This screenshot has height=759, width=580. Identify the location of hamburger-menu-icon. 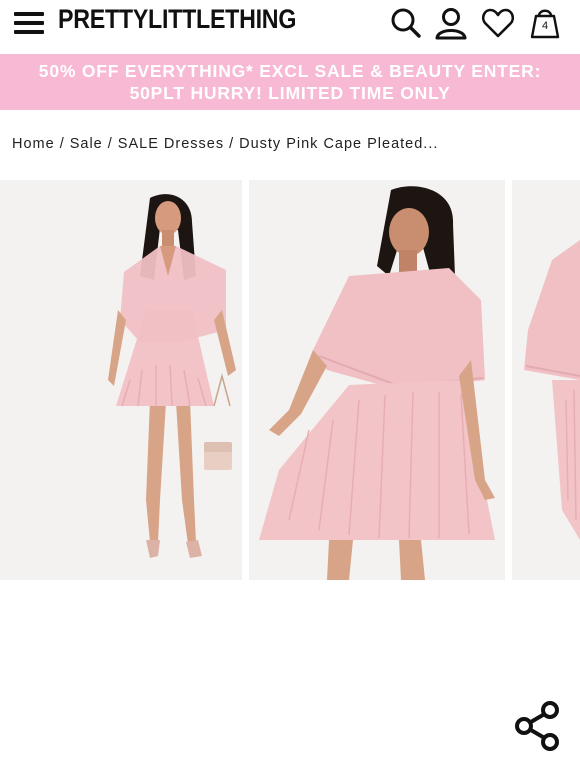
(29, 23).